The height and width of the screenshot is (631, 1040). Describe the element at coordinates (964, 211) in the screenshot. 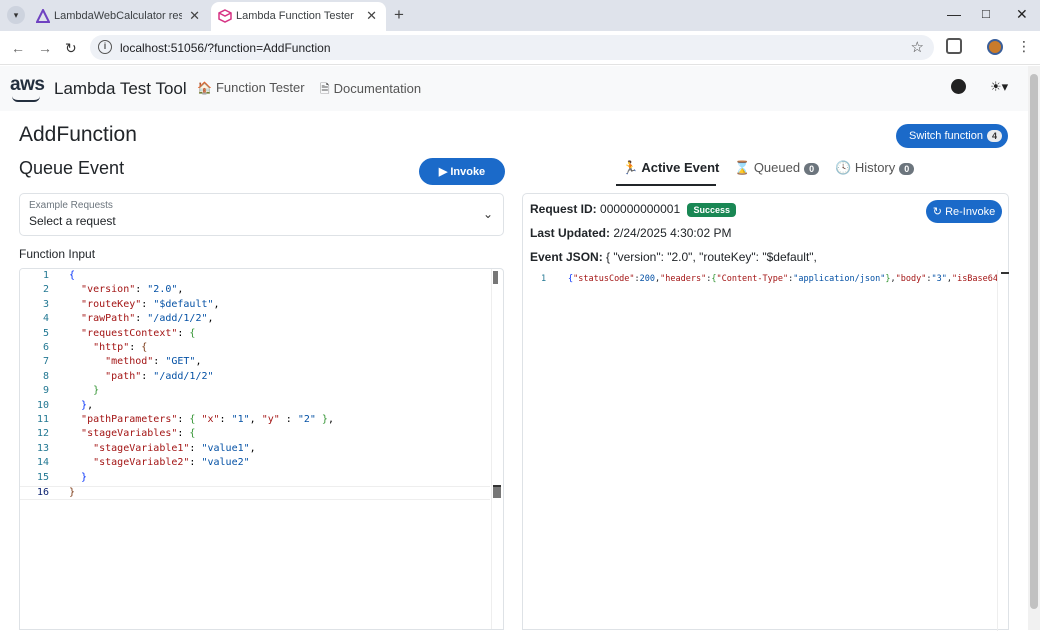

I see `re-invoke-button: ↻ Re-Invoke` at that location.